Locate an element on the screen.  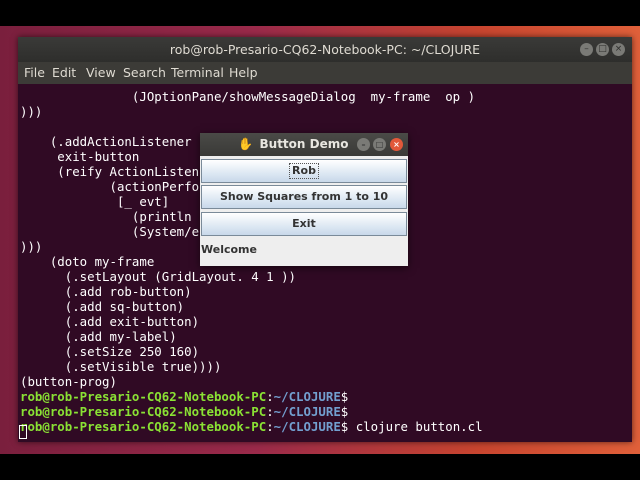
exit-button-label: Exit is located at coordinates (304, 223).